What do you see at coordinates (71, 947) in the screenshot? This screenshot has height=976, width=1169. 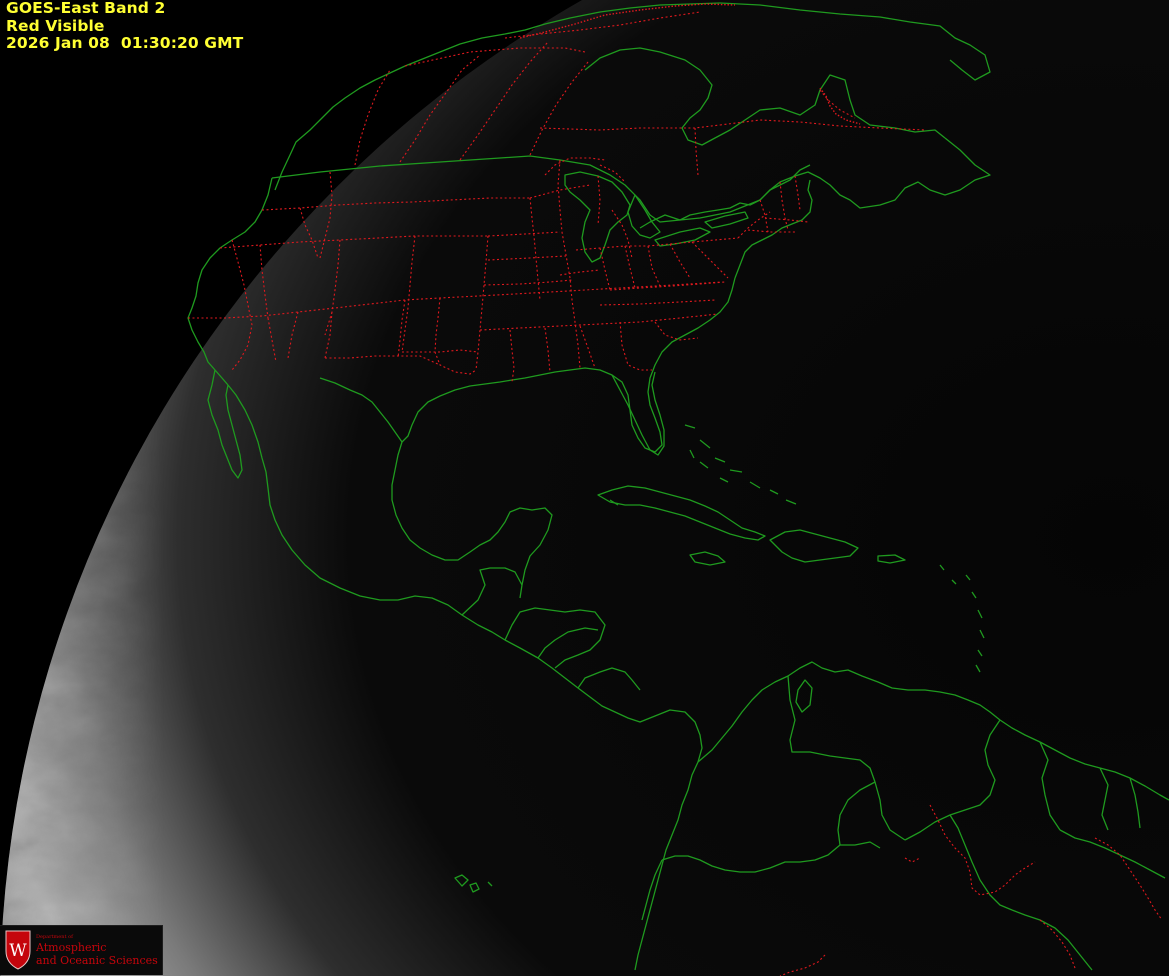 I see `department-name-line1: Atmospheric` at bounding box center [71, 947].